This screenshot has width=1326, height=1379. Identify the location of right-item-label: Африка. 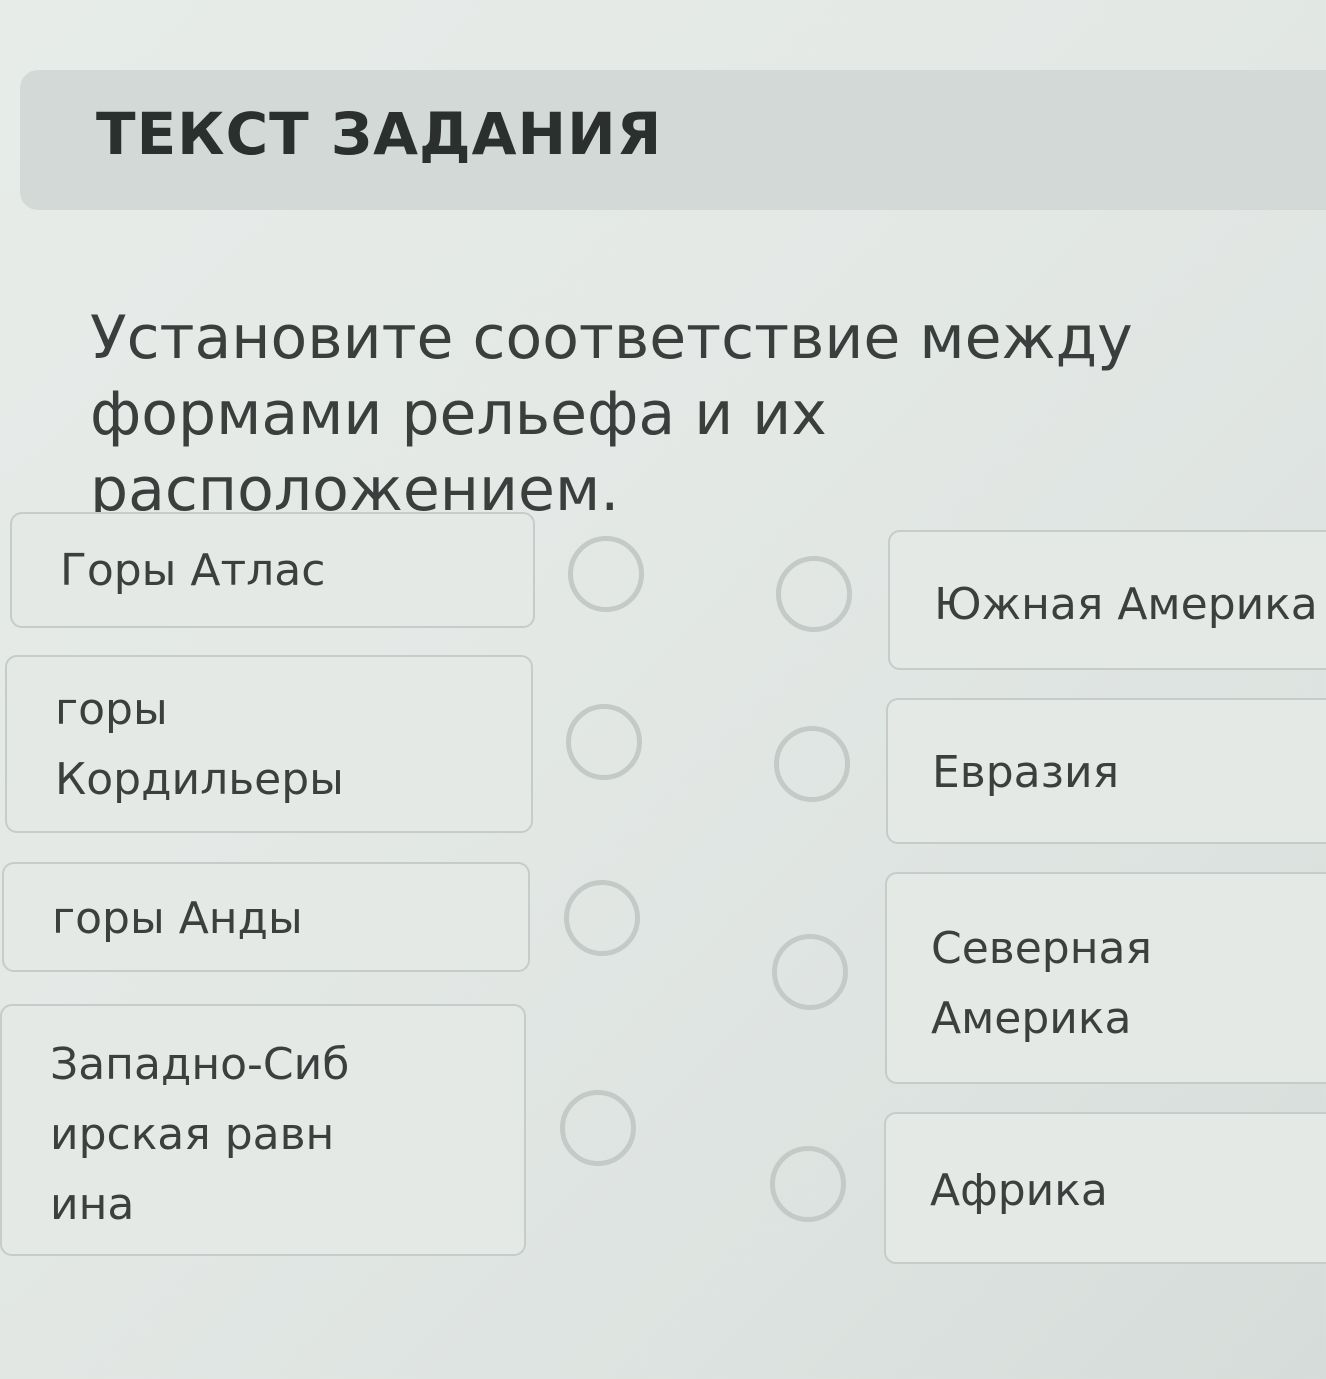
(1019, 1190).